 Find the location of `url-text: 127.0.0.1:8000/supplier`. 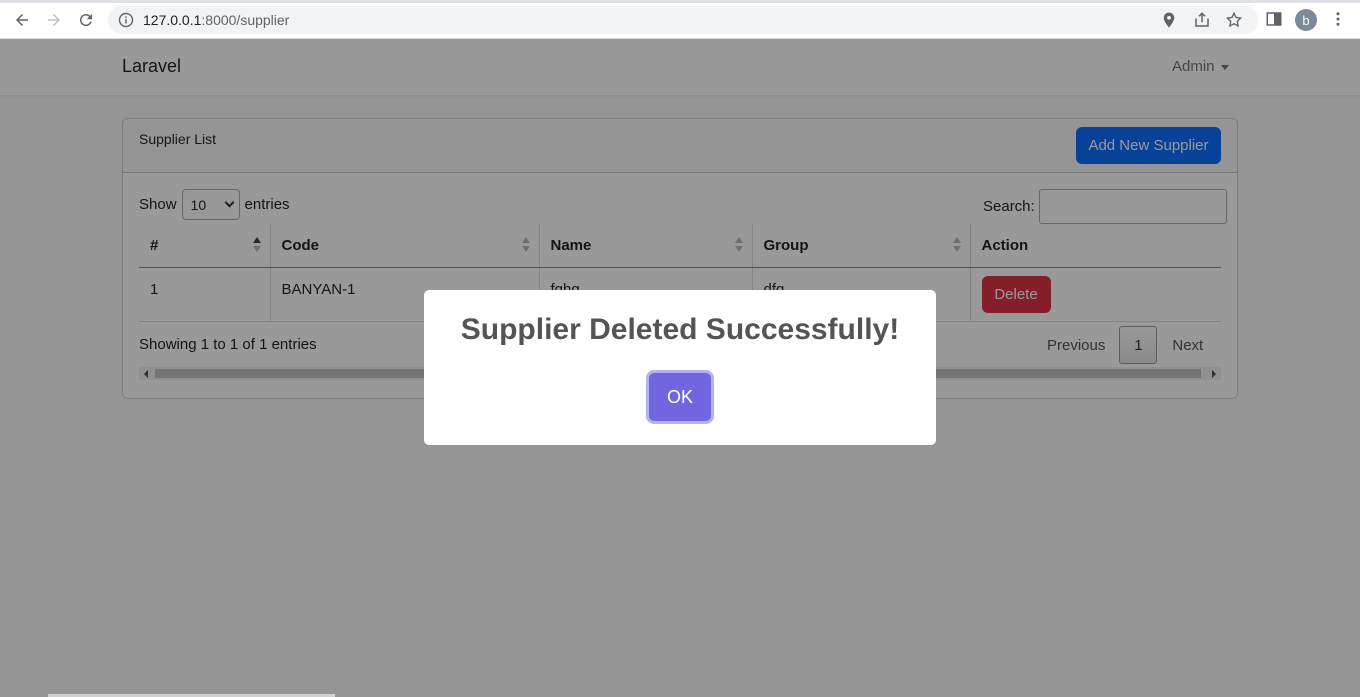

url-text: 127.0.0.1:8000/supplier is located at coordinates (216, 20).